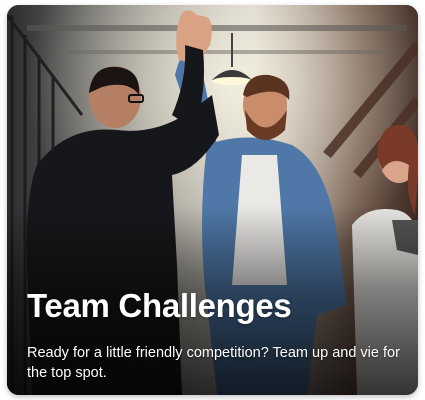 The width and height of the screenshot is (425, 400). I want to click on card-title: Team Challenges, so click(159, 305).